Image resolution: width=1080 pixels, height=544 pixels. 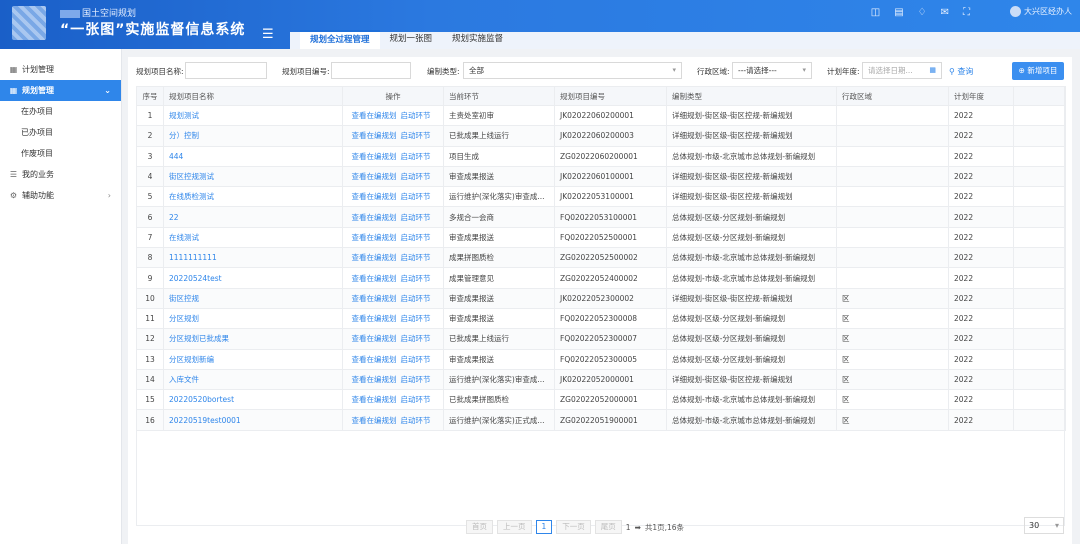 What do you see at coordinates (572, 70) in the screenshot?
I see `type-select: 全部 ▾` at bounding box center [572, 70].